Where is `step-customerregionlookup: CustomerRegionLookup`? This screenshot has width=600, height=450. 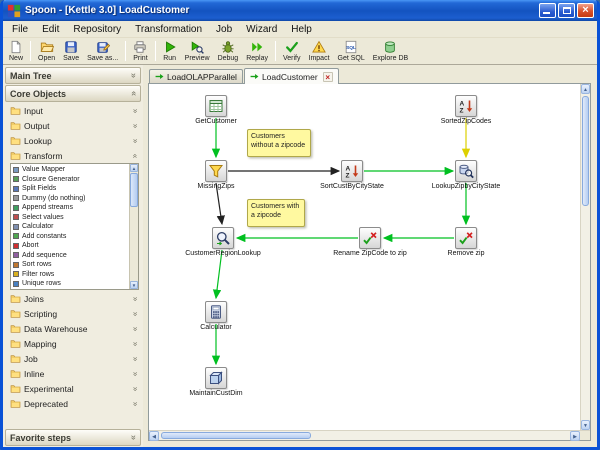
step-customerregionlookup: CustomerRegionLookup is located at coordinates (223, 242).